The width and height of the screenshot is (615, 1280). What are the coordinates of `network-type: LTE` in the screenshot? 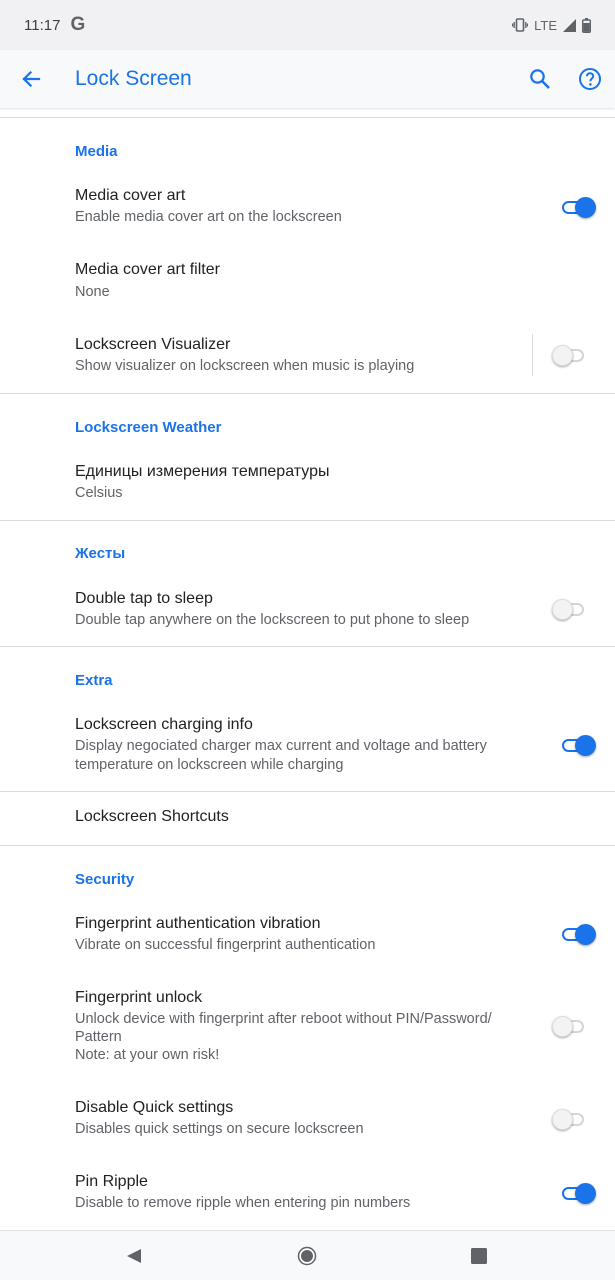 It's located at (545, 25).